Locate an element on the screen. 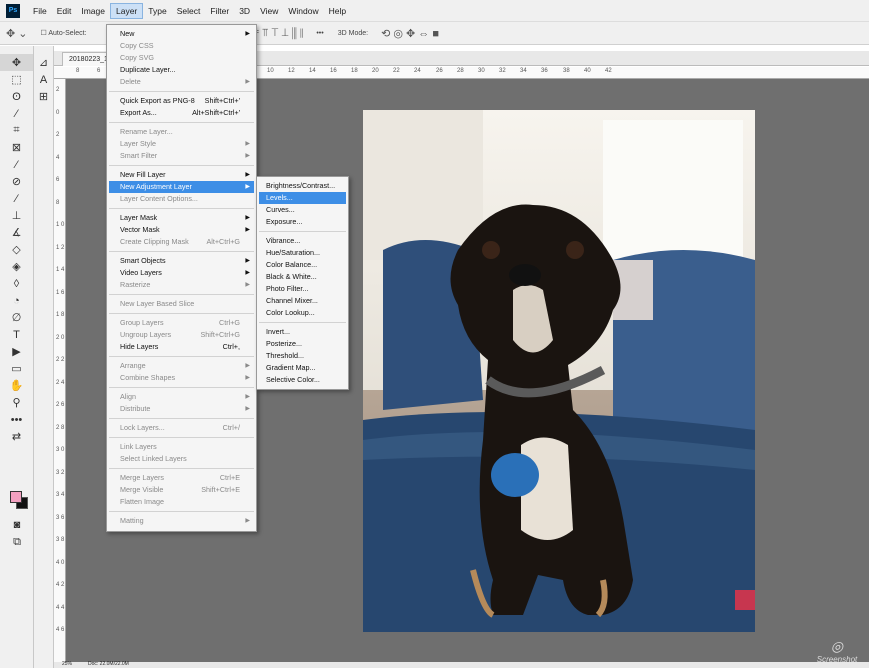  menu-file: File is located at coordinates (40, 11).